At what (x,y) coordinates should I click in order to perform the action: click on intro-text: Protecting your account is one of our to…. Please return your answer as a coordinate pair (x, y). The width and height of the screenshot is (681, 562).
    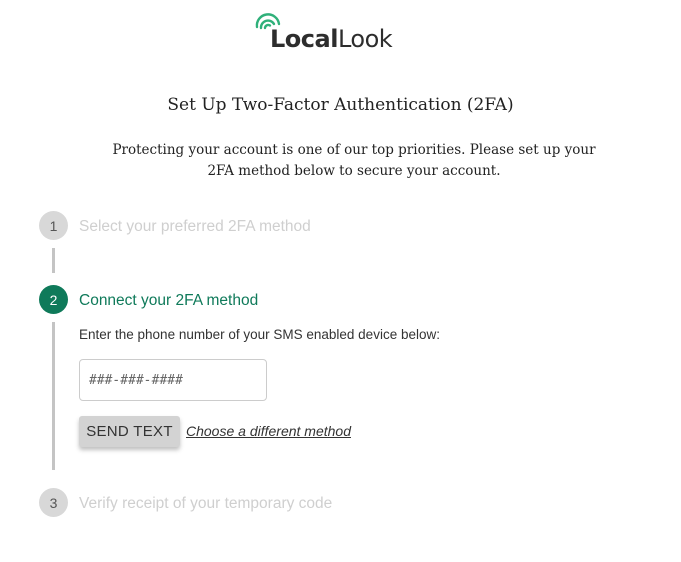
    Looking at the image, I should click on (354, 160).